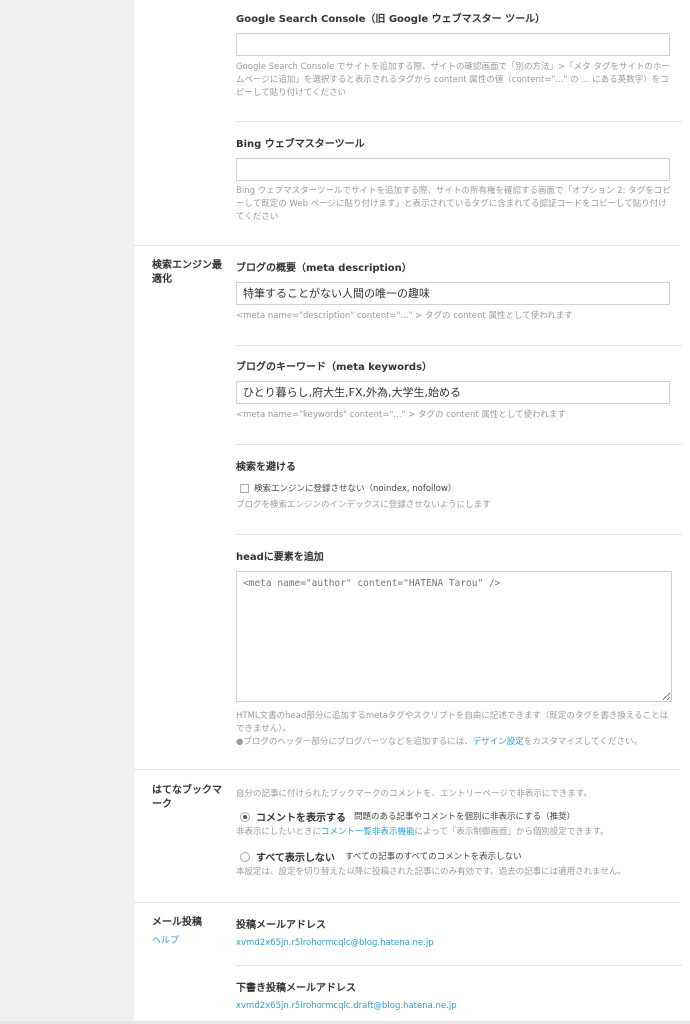 This screenshot has width=690, height=1024. I want to click on bookmark-section-label: はてなブックマーク, so click(187, 797).